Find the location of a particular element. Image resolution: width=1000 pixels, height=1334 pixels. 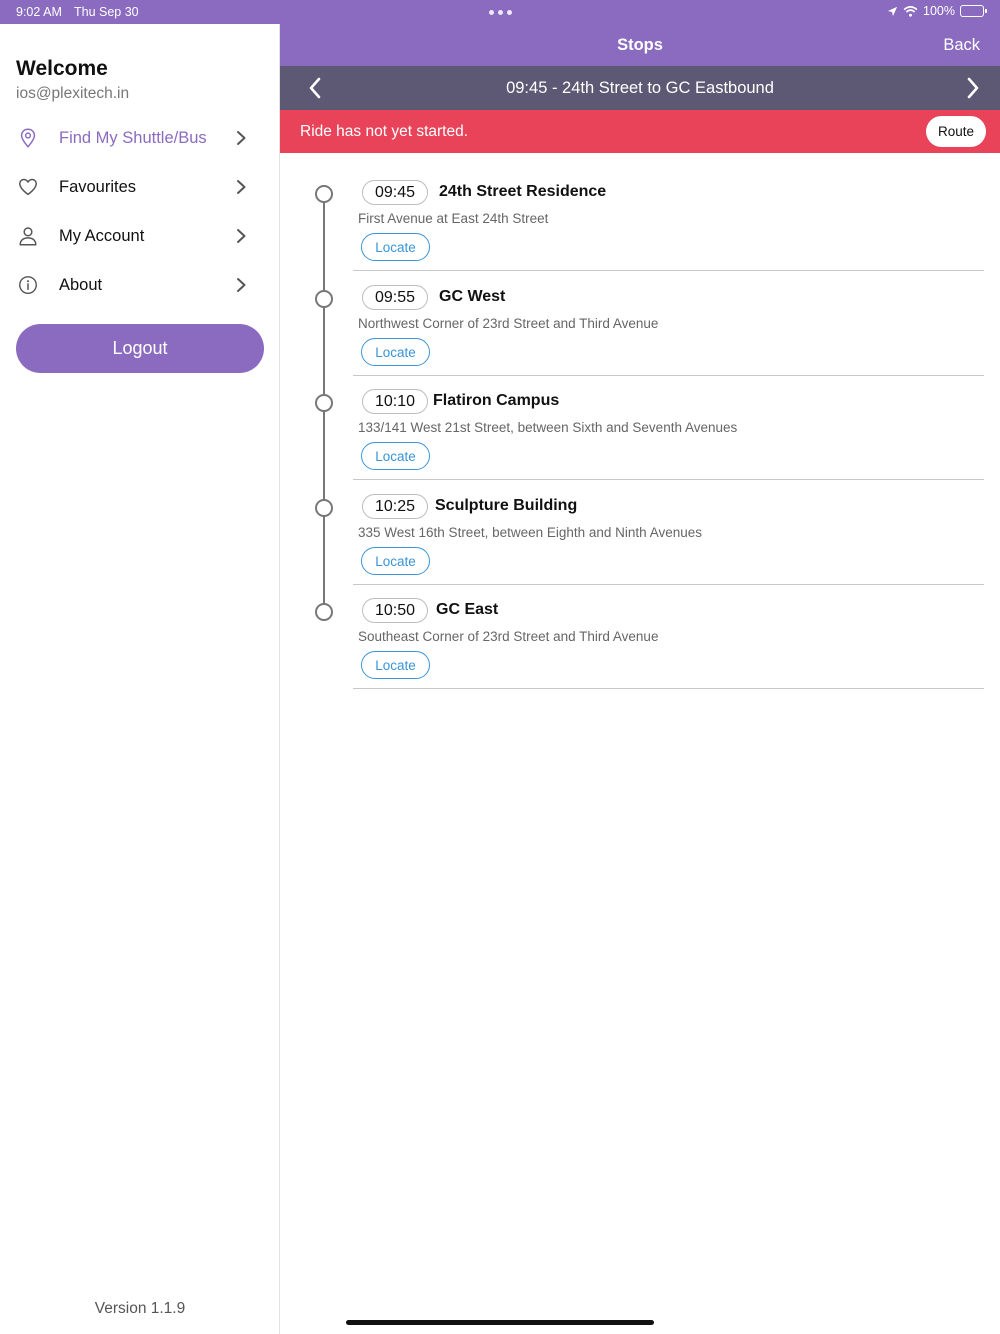

page-title: Stops is located at coordinates (640, 45).